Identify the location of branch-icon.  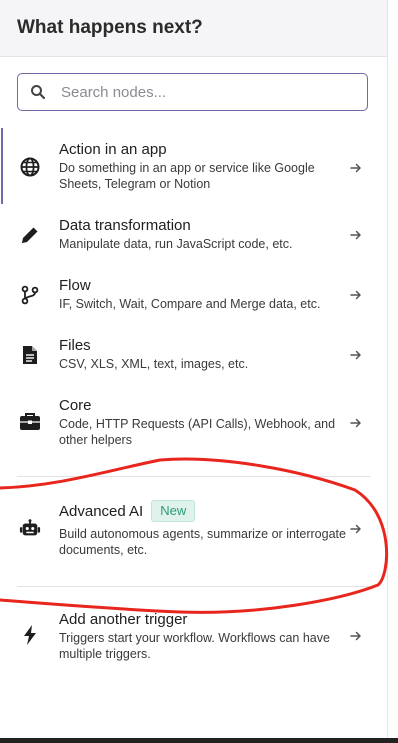
(30, 295).